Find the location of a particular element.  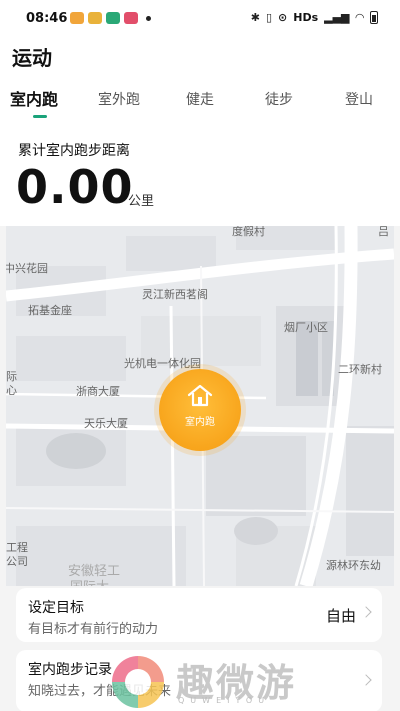

status-indicators: ✱ ▯ ⊙ HDs ▂▄▆ ◠ is located at coordinates (314, 17).